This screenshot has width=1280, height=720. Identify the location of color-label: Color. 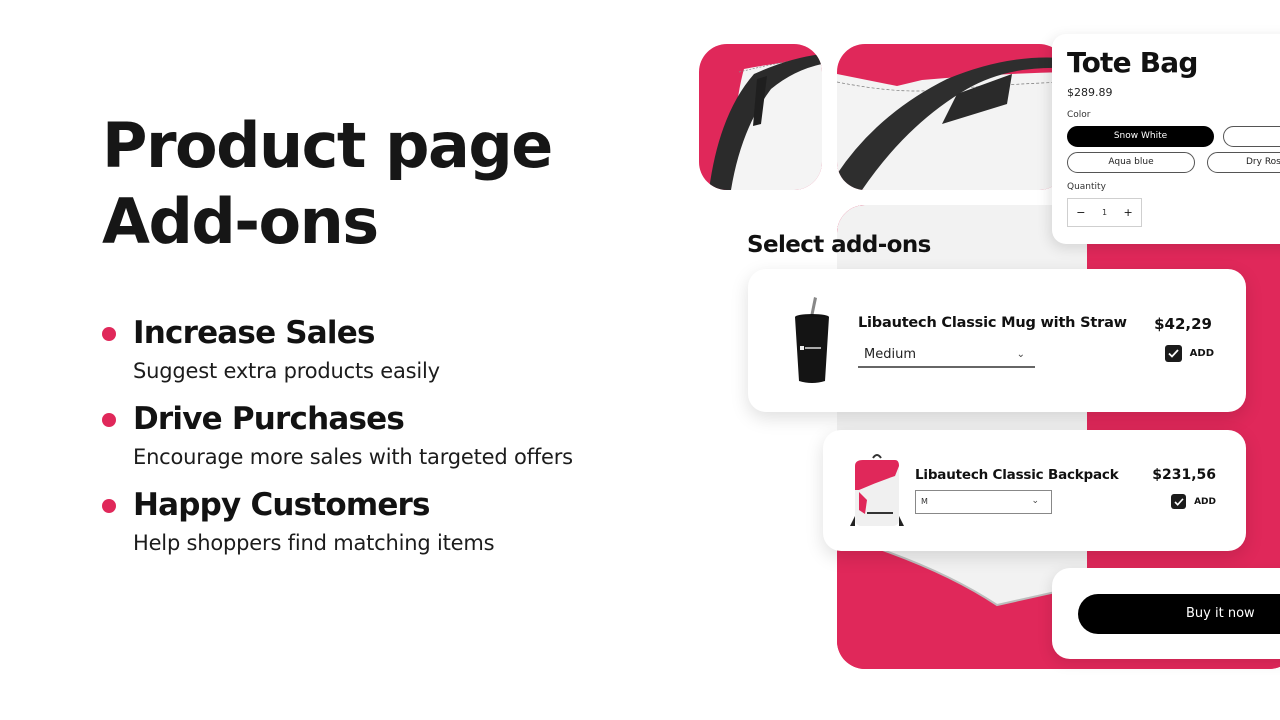
(1079, 115).